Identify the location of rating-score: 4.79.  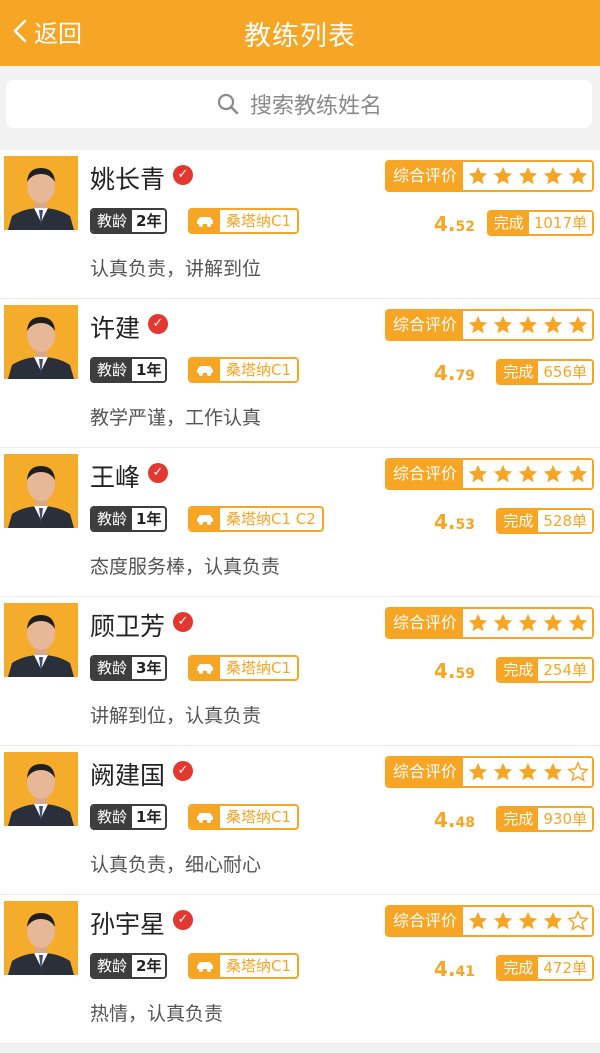
(454, 373).